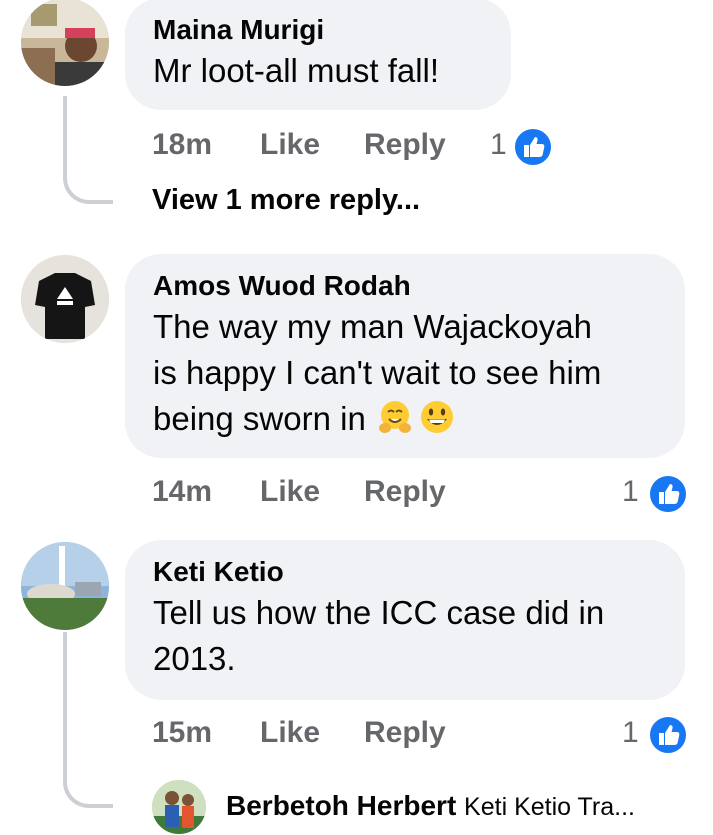 Image resolution: width=713 pixels, height=835 pixels. I want to click on comment-author: Amos Wuod Rodah, so click(405, 286).